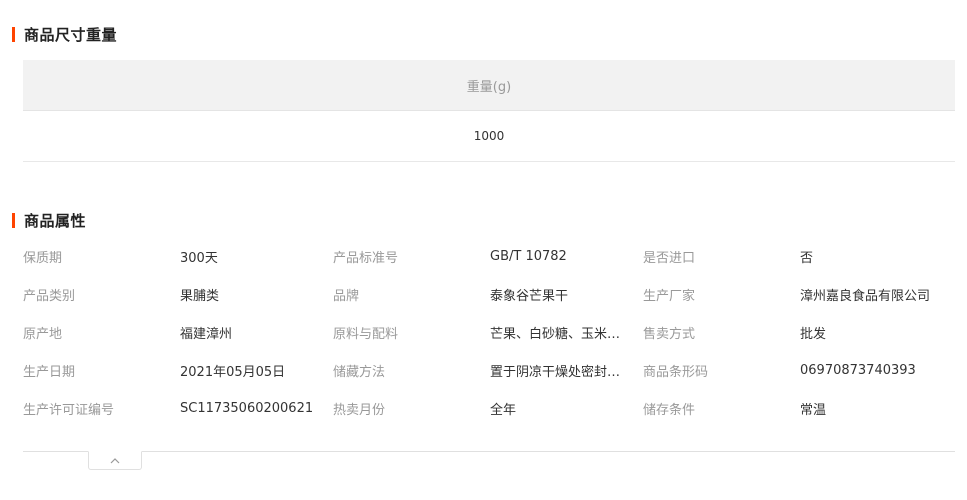  I want to click on size-section-title: 商品尺寸重量, so click(71, 34).